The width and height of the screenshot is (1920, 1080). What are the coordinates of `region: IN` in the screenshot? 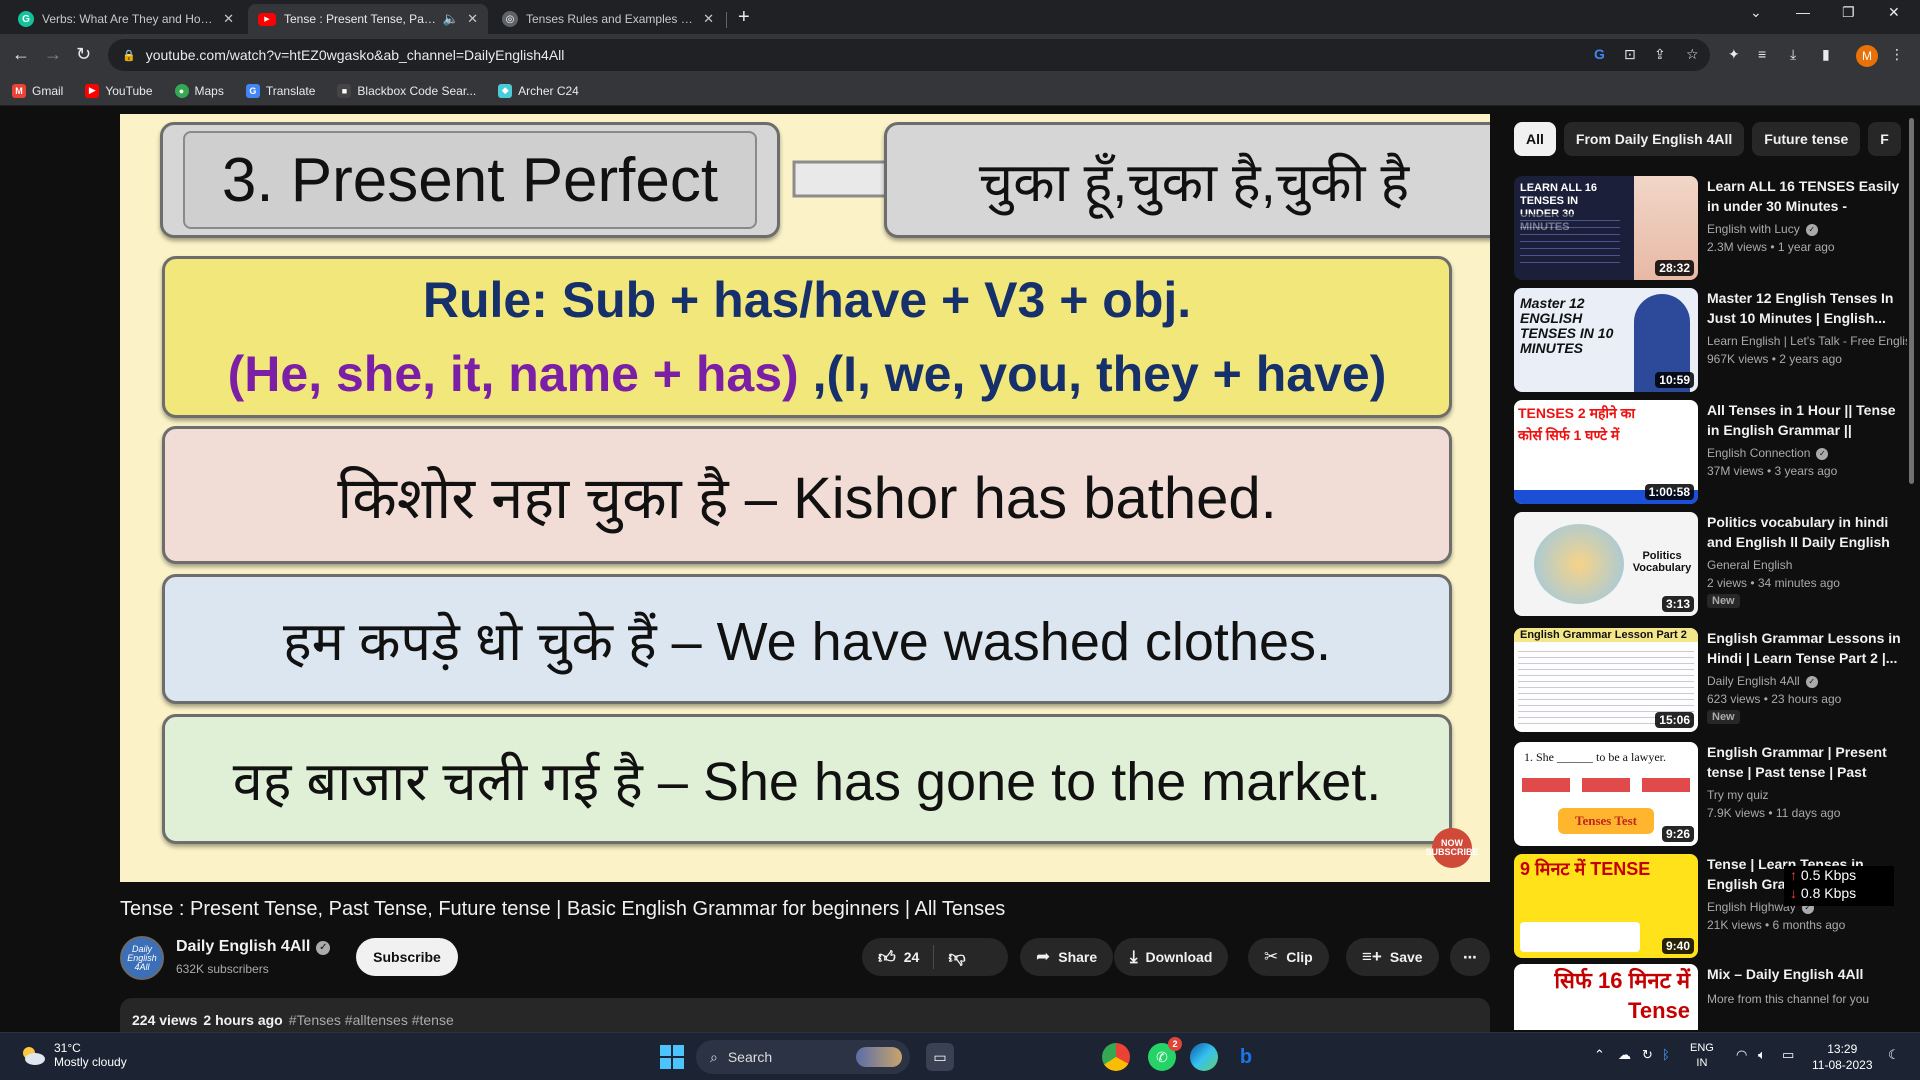 It's located at (1702, 1063).